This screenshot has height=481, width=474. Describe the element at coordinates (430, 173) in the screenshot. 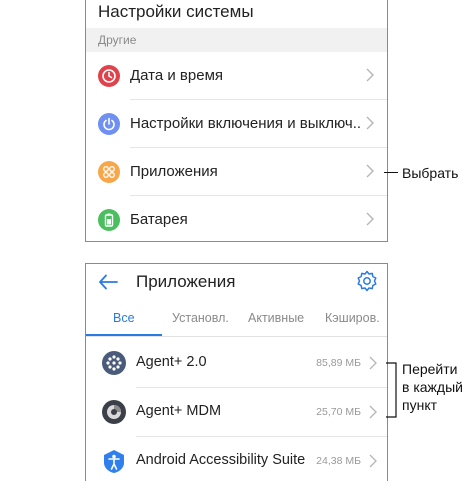

I see `annotation-select: Выбрать` at that location.